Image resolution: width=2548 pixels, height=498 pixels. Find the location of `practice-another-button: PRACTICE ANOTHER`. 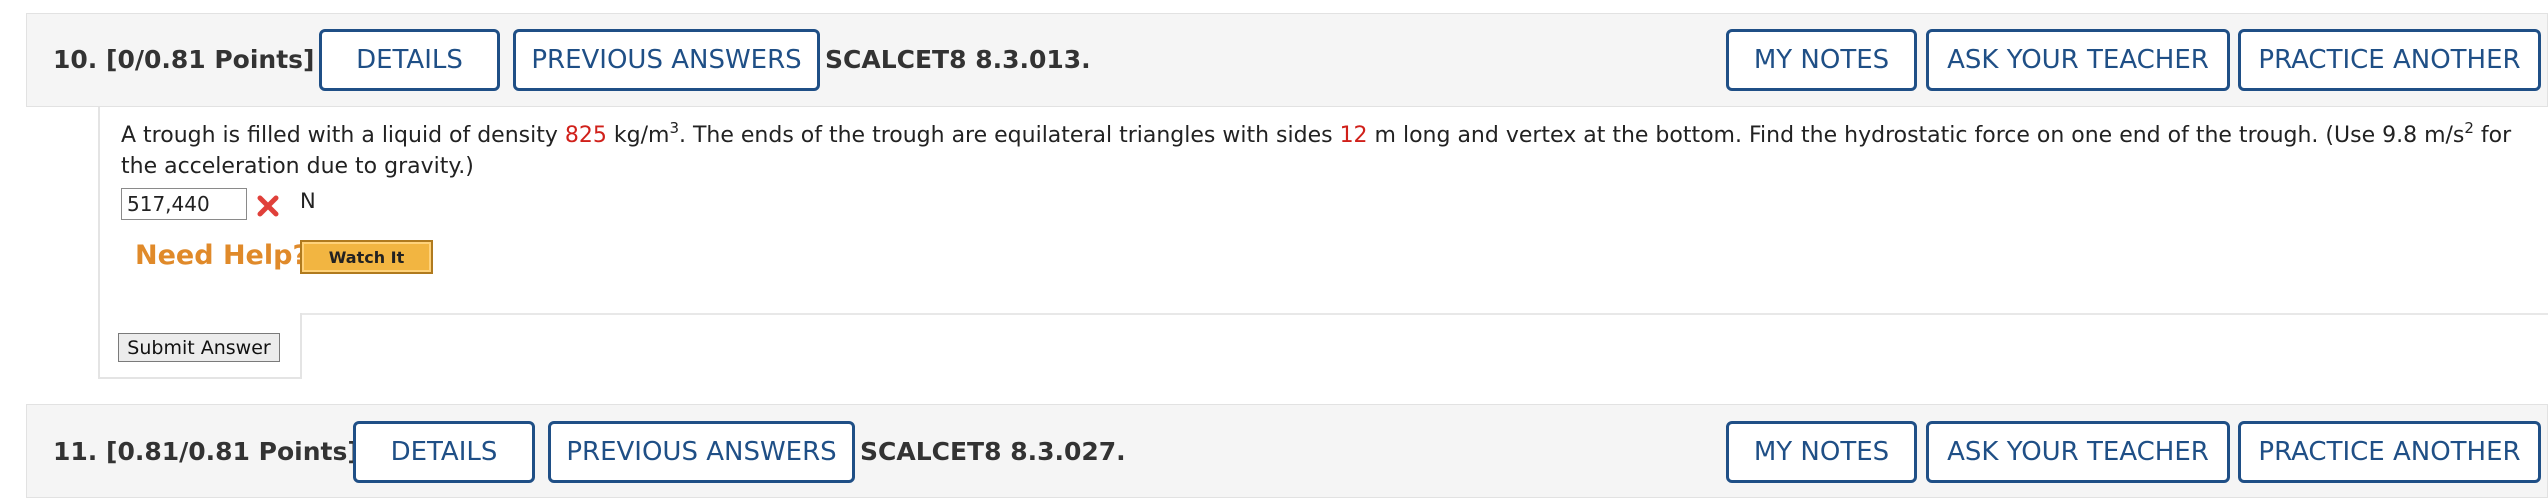

practice-another-button: PRACTICE ANOTHER is located at coordinates (2389, 60).